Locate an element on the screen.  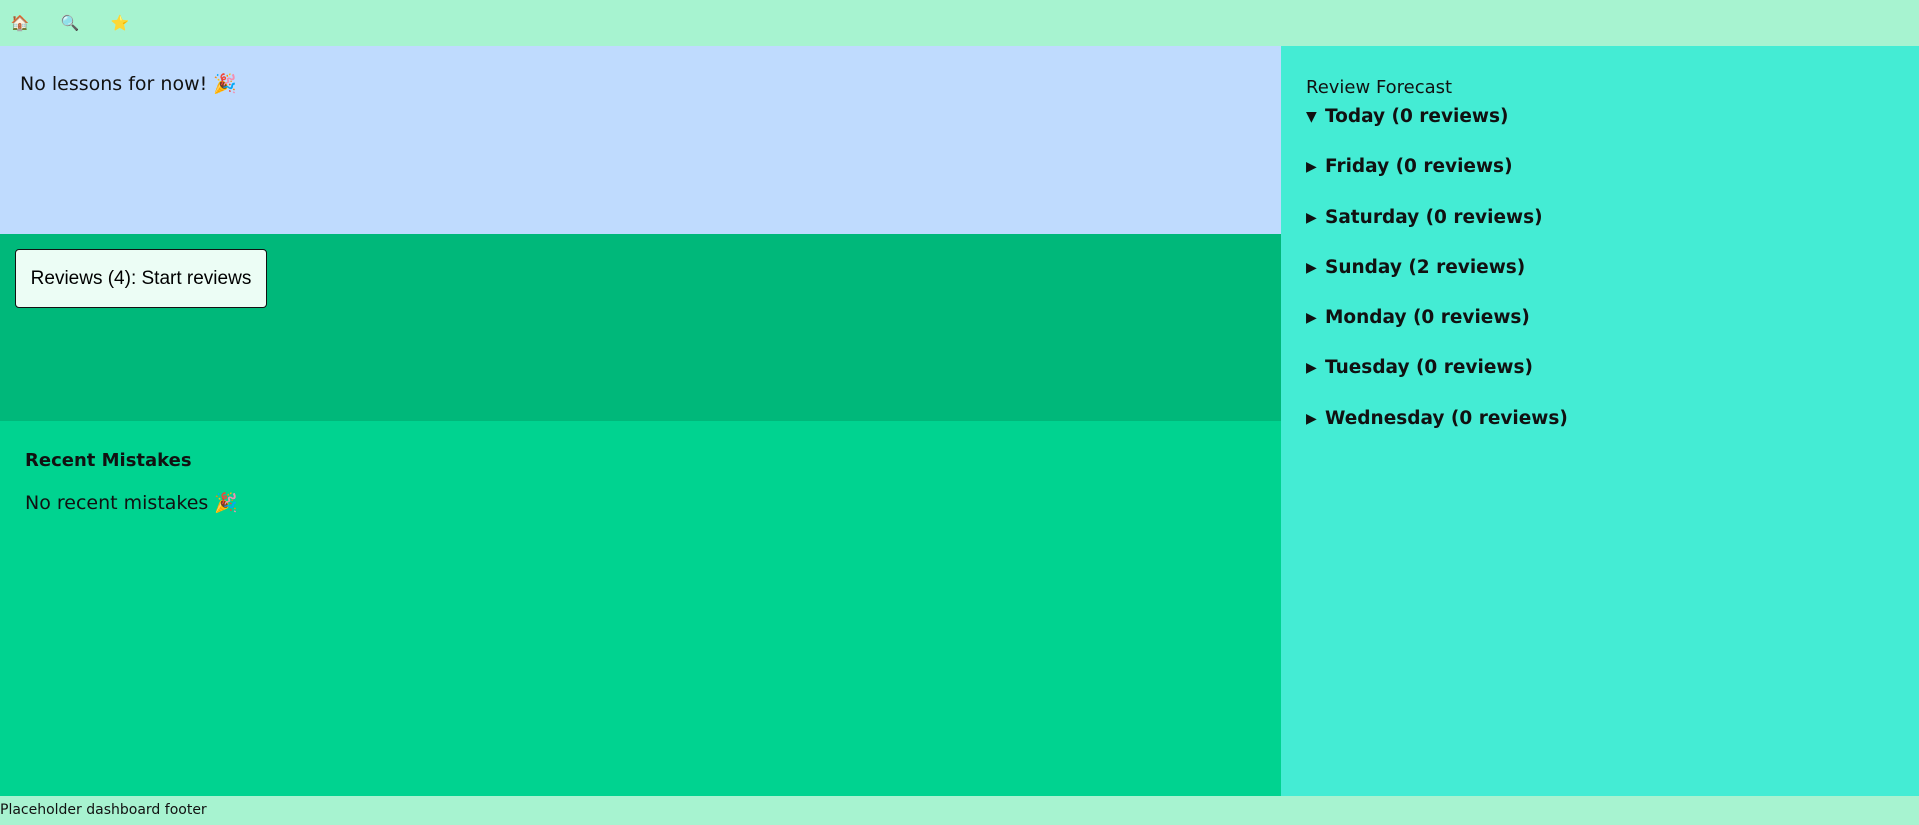
forecast-day-today: ▼ Today (0 reviews) is located at coordinates (1437, 131).